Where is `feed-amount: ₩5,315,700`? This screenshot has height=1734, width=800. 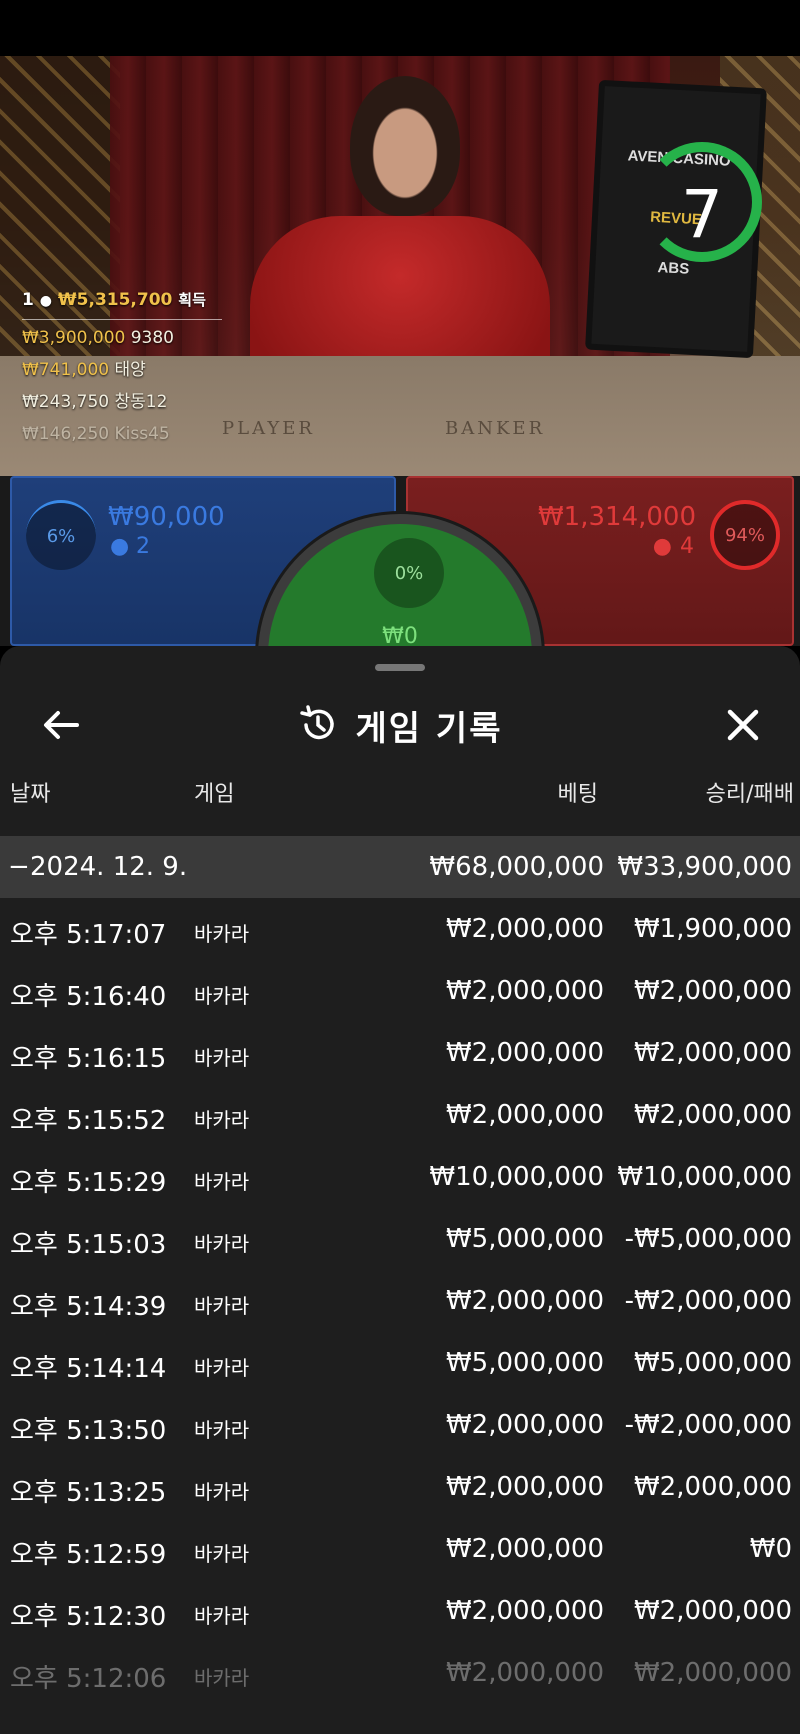
feed-amount: ₩5,315,700 is located at coordinates (115, 300).